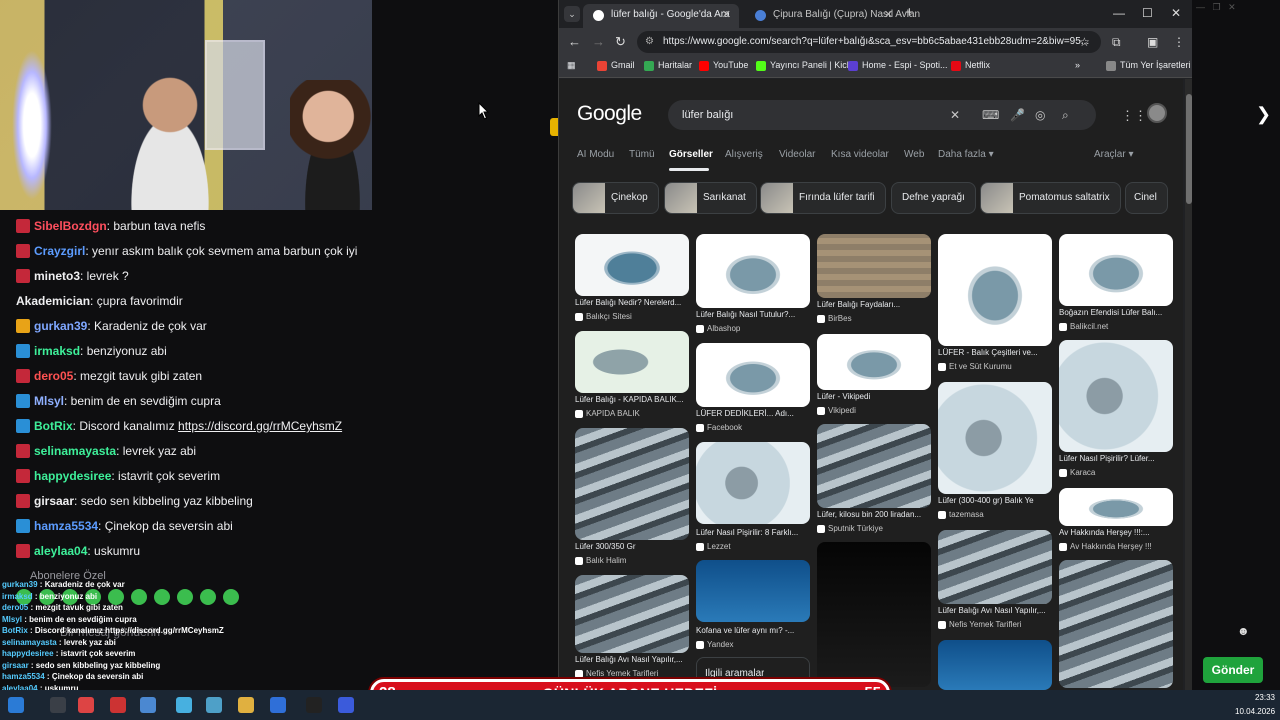 The height and width of the screenshot is (720, 1280). I want to click on close-window-icon: ✕, so click(1176, 13).